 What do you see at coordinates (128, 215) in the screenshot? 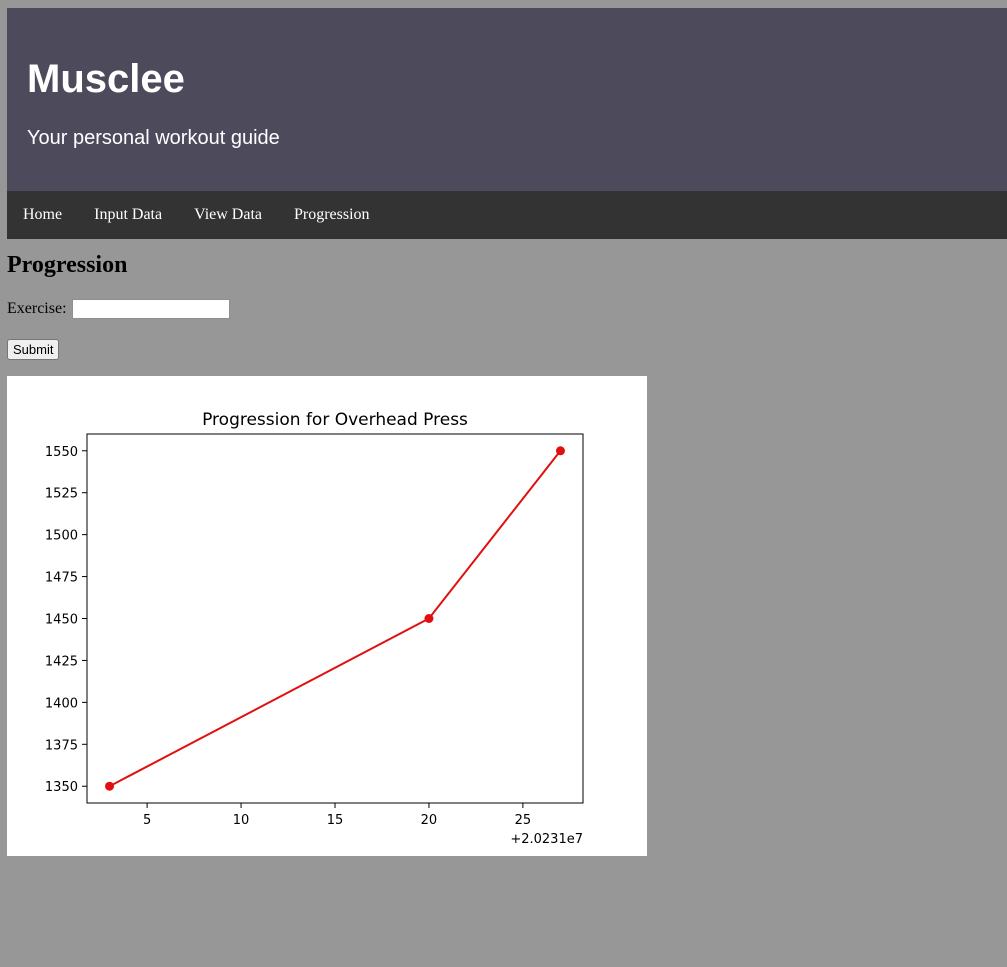
I see `nav-link-input-data: Input Data` at bounding box center [128, 215].